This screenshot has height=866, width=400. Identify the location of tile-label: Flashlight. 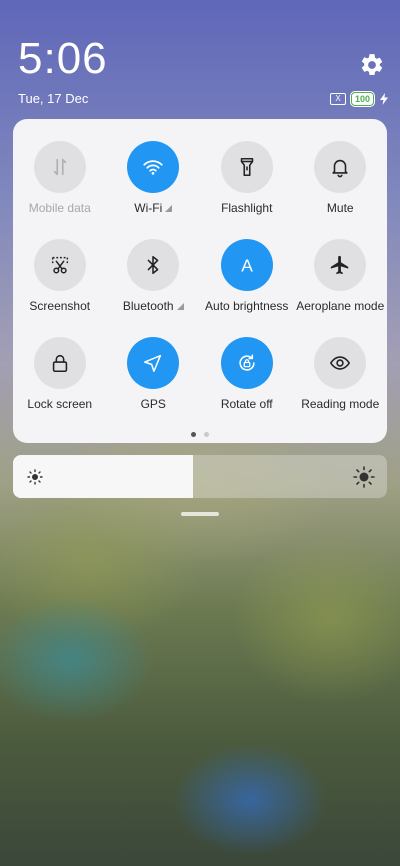
(246, 208).